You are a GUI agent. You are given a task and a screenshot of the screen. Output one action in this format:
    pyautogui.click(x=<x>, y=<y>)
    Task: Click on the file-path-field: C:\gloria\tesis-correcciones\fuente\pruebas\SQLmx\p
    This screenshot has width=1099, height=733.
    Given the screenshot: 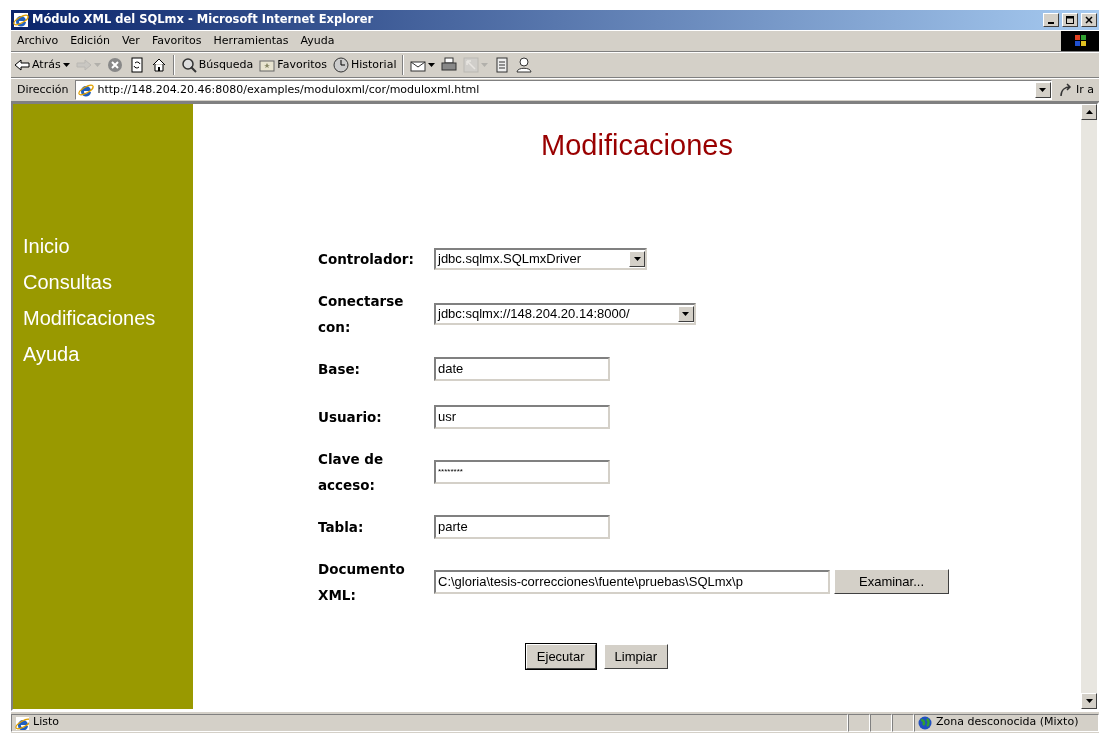 What is the action you would take?
    pyautogui.click(x=632, y=581)
    